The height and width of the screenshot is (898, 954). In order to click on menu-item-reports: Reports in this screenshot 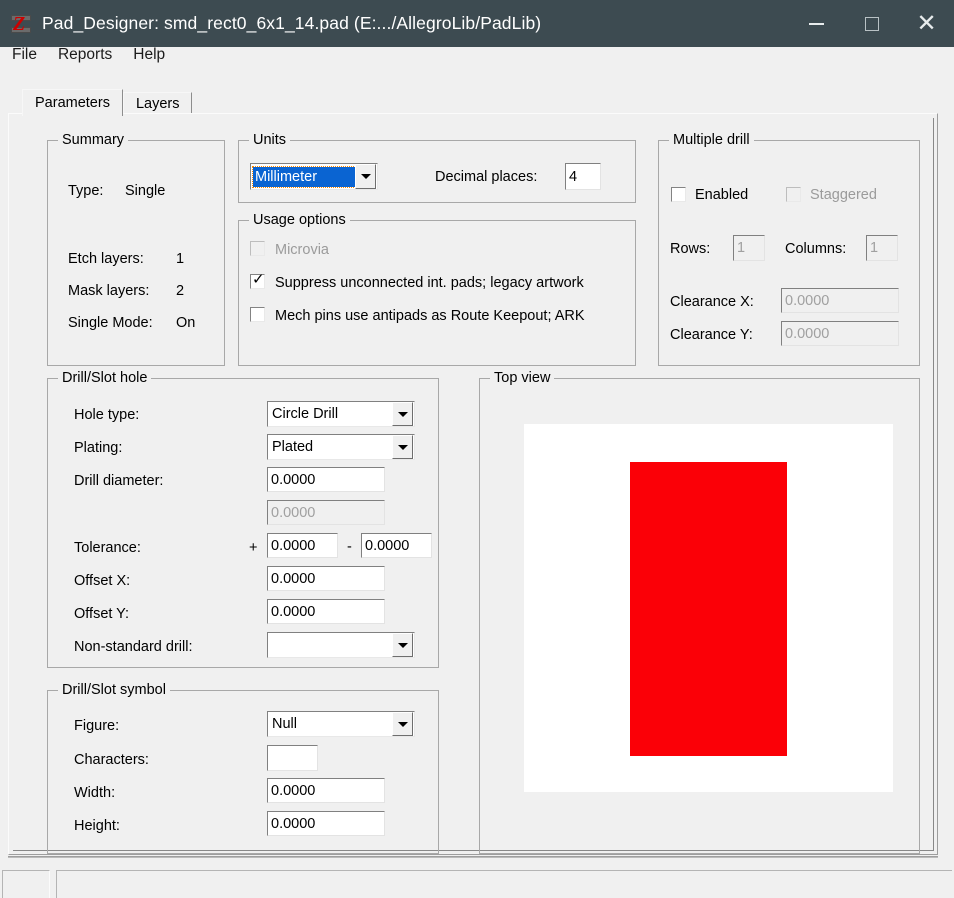, I will do `click(85, 55)`.